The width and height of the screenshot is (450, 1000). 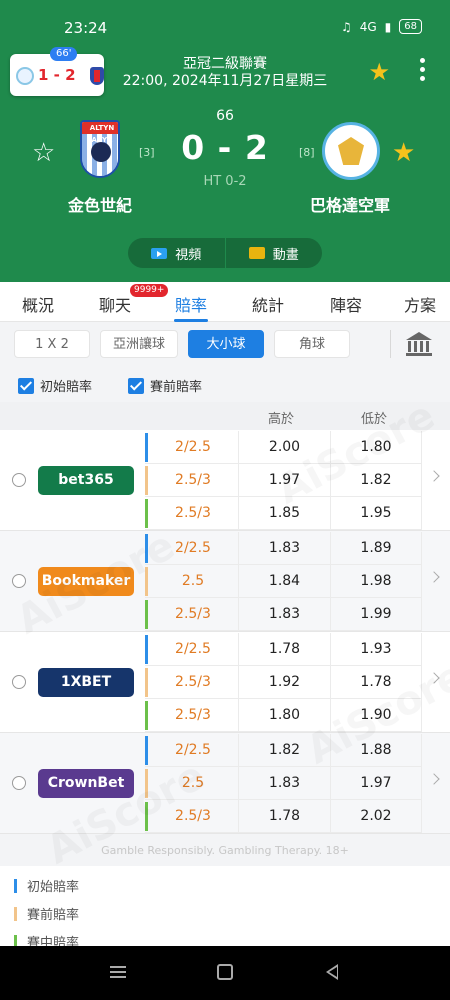 What do you see at coordinates (15, 913) in the screenshot?
I see `legend-pre-swatch` at bounding box center [15, 913].